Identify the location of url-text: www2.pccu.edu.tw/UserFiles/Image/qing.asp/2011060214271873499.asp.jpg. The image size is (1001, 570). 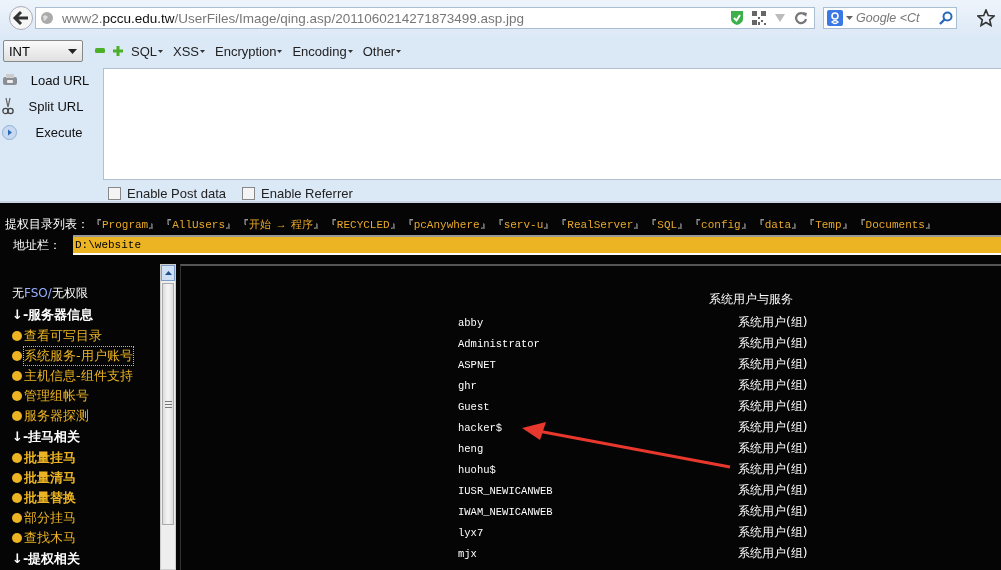
(293, 18).